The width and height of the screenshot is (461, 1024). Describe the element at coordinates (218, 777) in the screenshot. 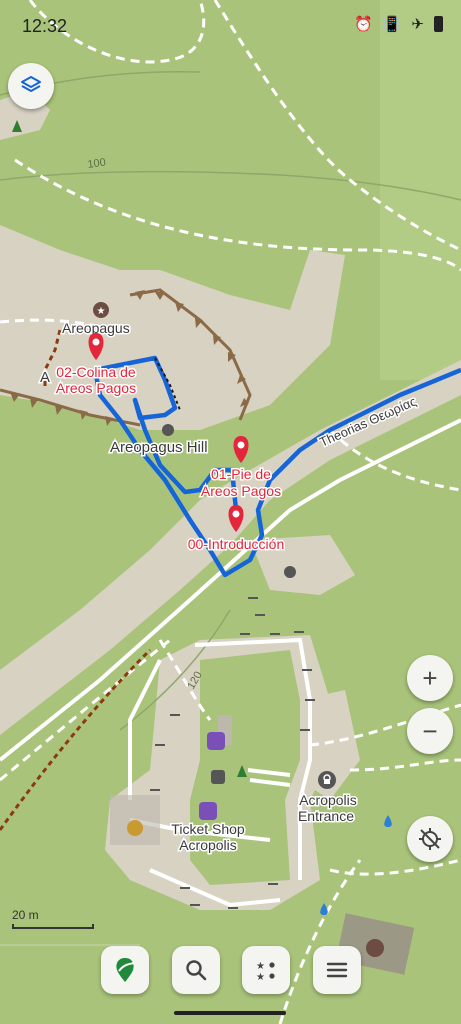

I see `museum-icon` at that location.